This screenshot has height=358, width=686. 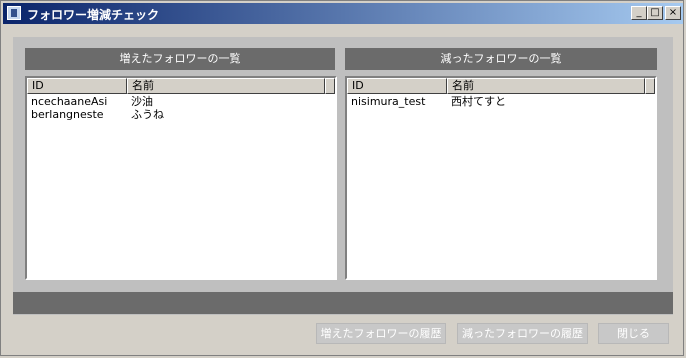 What do you see at coordinates (522, 333) in the screenshot?
I see `decrease-history-button: 減ったフォロワーの履歴` at bounding box center [522, 333].